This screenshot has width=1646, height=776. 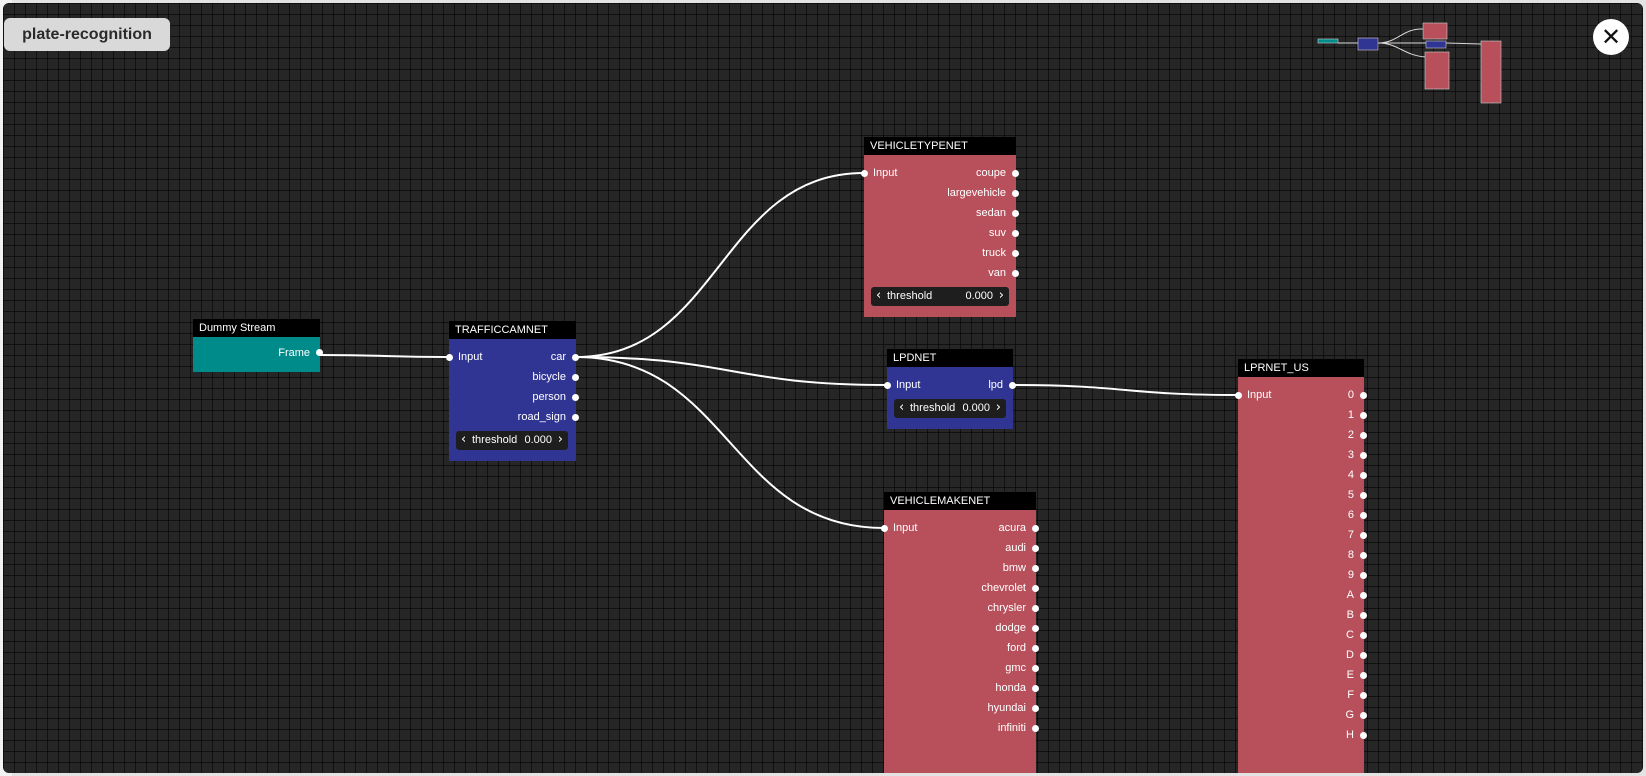 What do you see at coordinates (1350, 655) in the screenshot?
I see `output-port-label: D` at bounding box center [1350, 655].